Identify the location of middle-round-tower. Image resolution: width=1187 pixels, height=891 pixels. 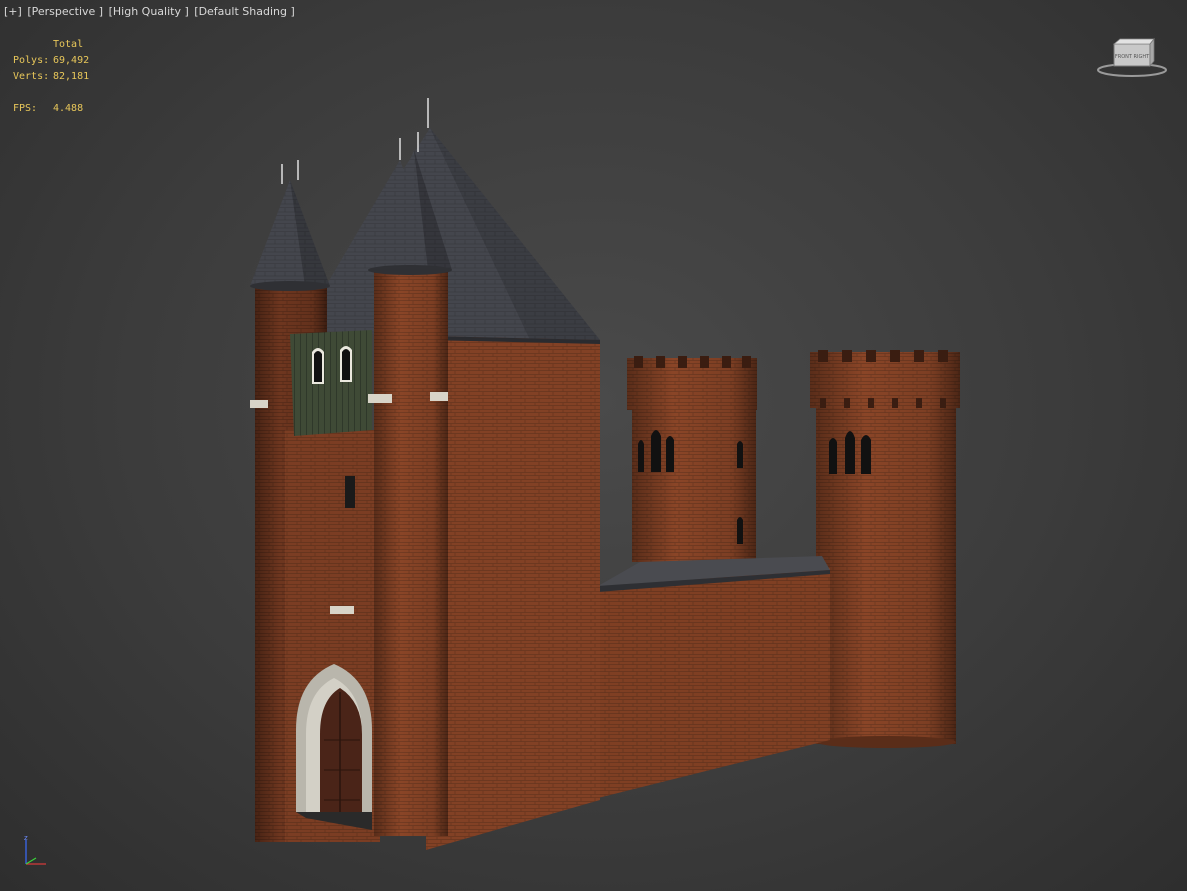
(692, 459).